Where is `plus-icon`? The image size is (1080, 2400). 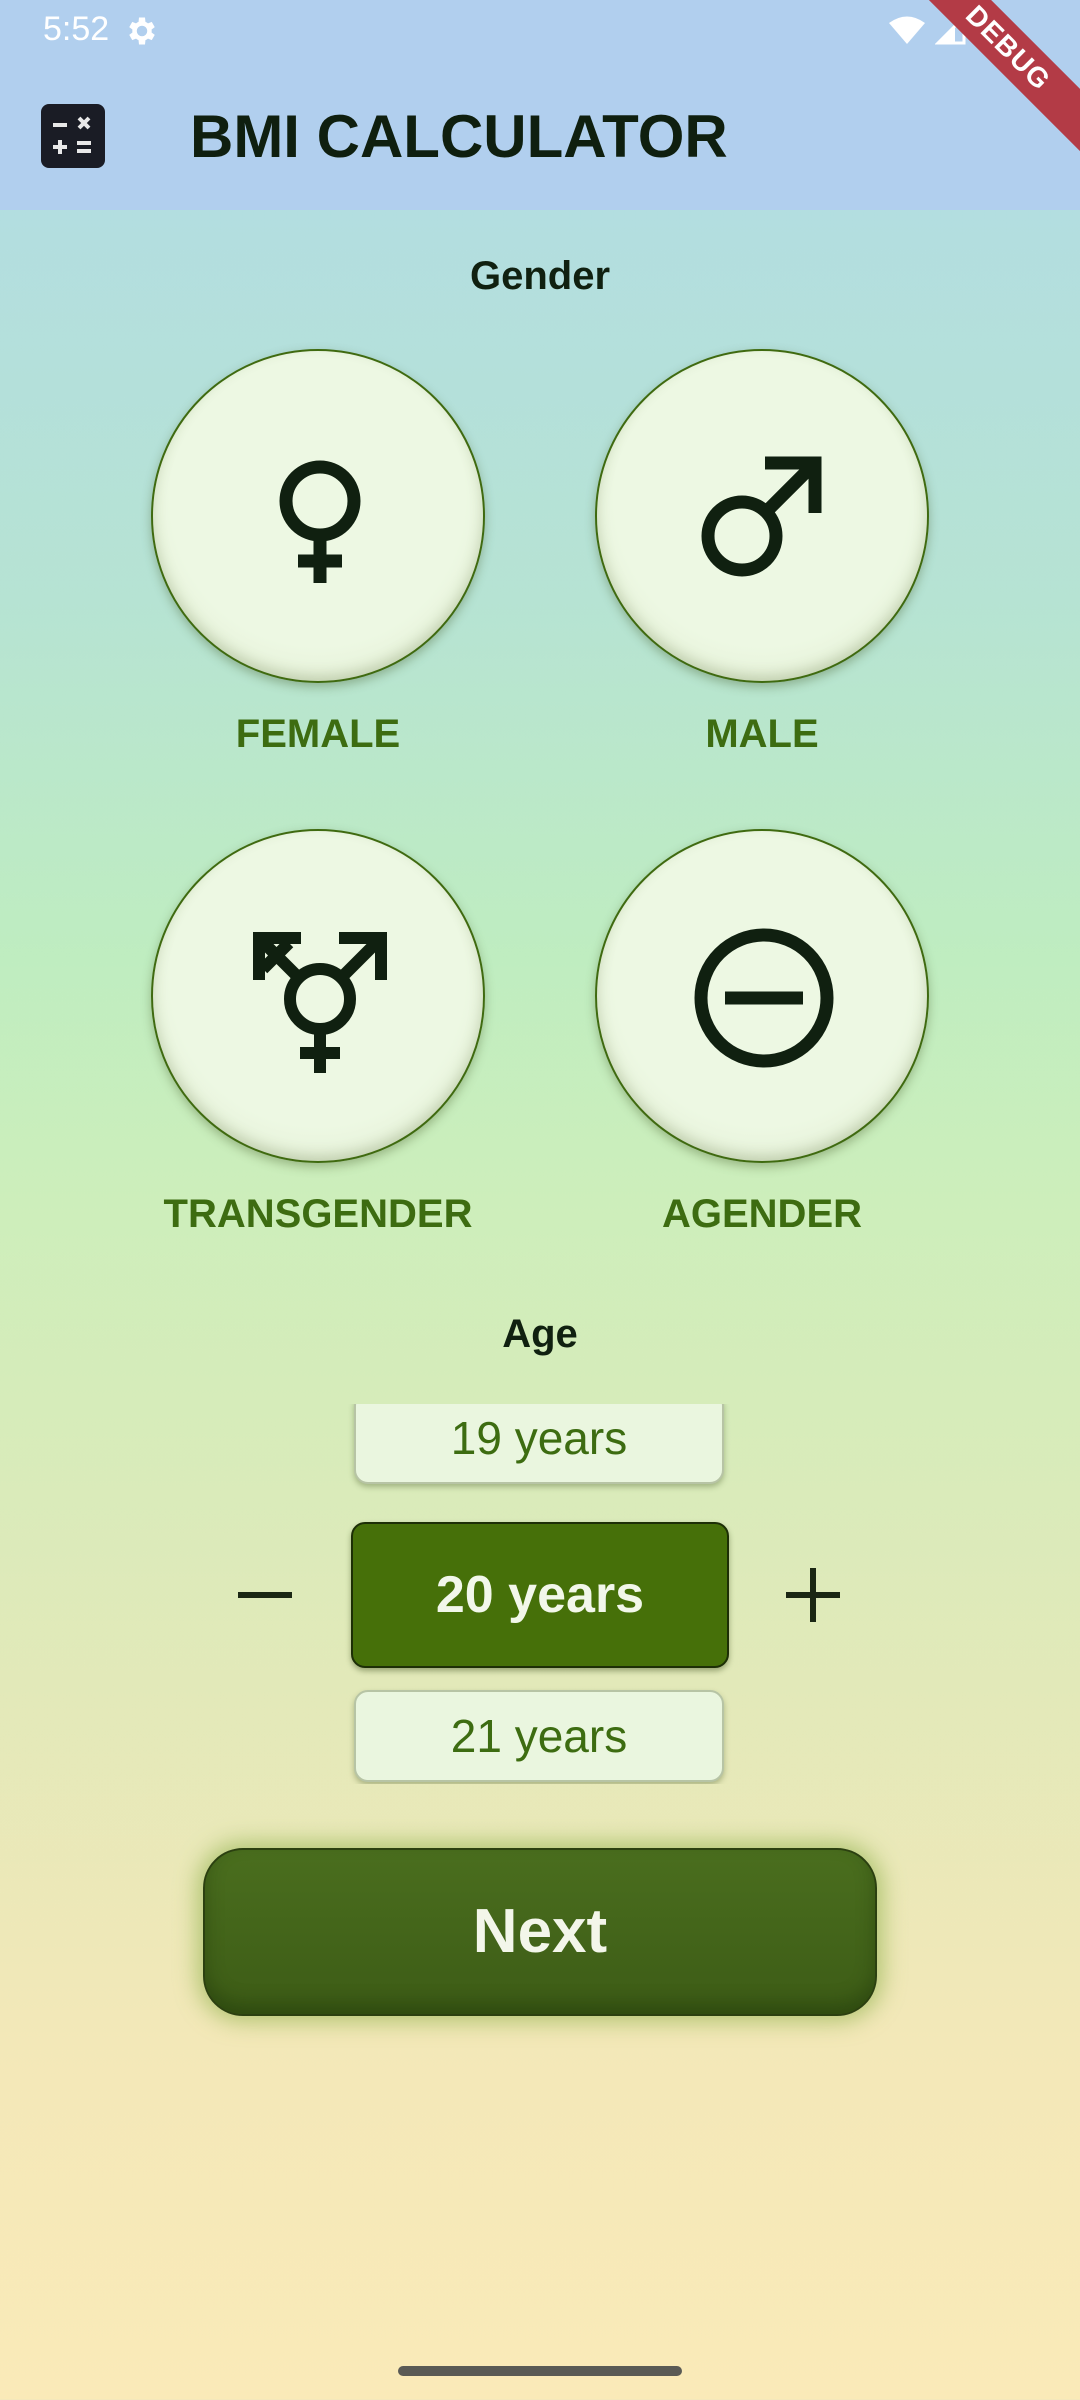
plus-icon is located at coordinates (813, 1595).